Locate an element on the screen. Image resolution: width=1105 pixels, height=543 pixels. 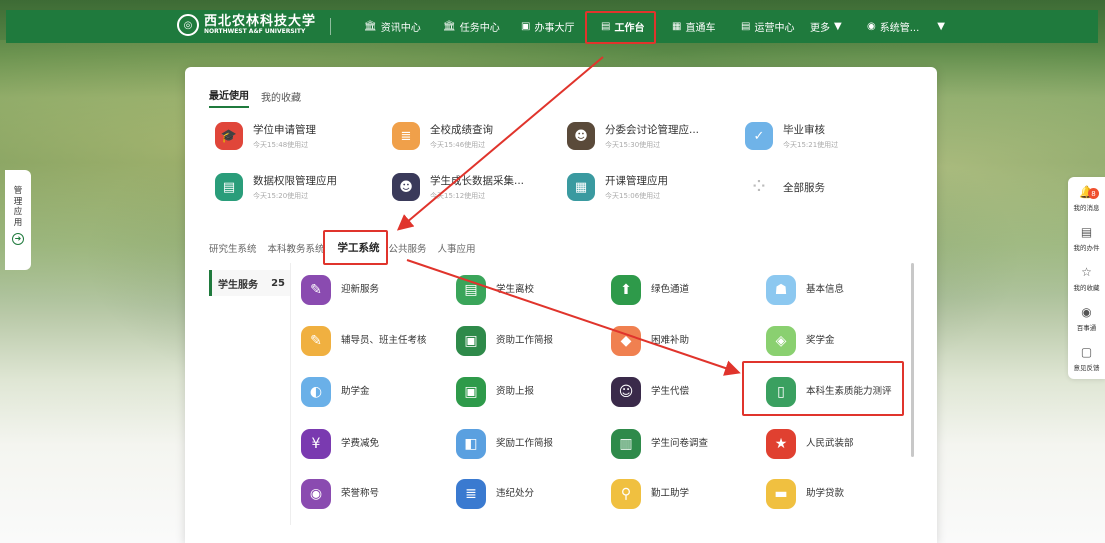
nav-label: 资讯中心 is located at coordinates (400, 28).